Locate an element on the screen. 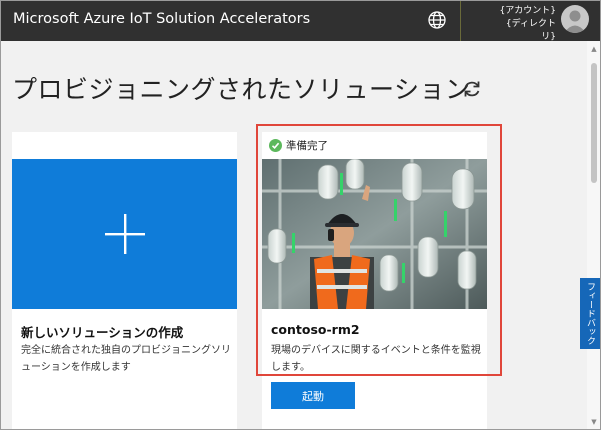 The image size is (601, 430). feedback-button: フィードバック is located at coordinates (590, 313).